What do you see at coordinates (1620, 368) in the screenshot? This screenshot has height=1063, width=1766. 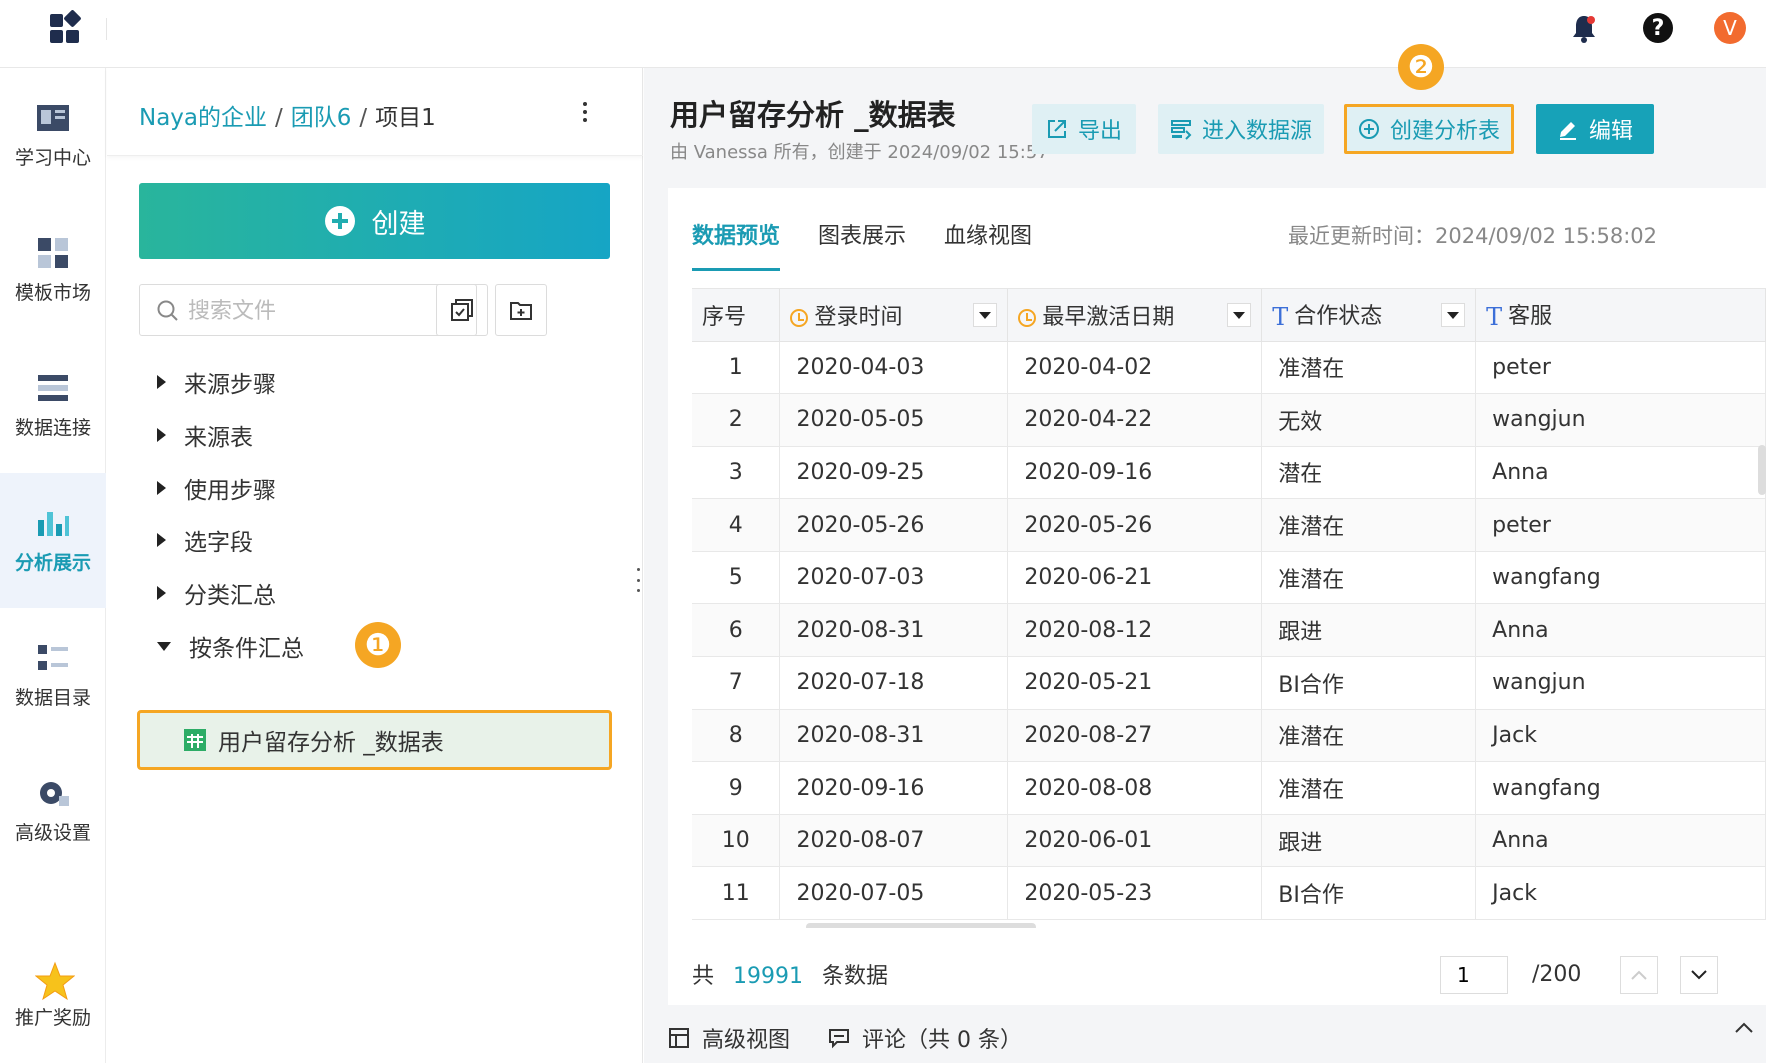 I see `table-cell: peter` at bounding box center [1620, 368].